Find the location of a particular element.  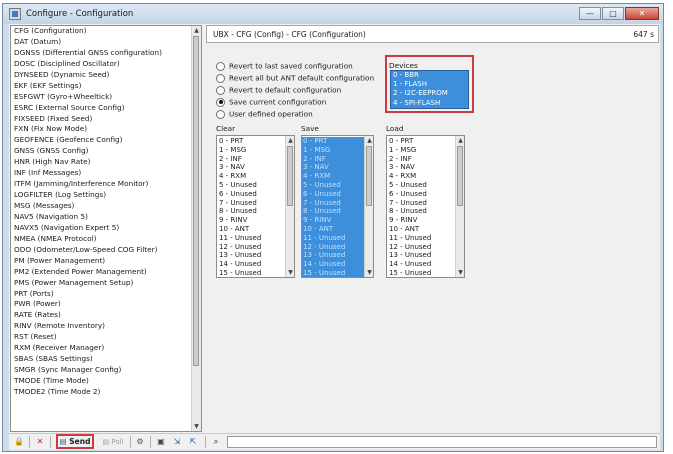

message-list-item: SBAS (SBAS Settings) is located at coordinates (102, 359).